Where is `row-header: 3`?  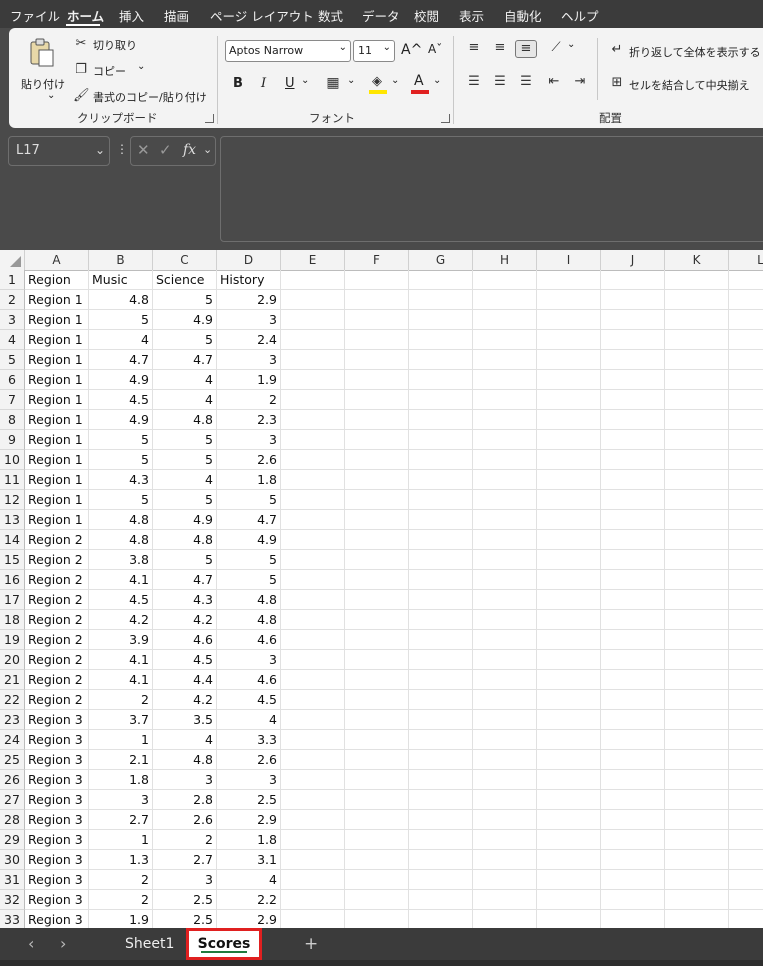
row-header: 3 is located at coordinates (12, 320).